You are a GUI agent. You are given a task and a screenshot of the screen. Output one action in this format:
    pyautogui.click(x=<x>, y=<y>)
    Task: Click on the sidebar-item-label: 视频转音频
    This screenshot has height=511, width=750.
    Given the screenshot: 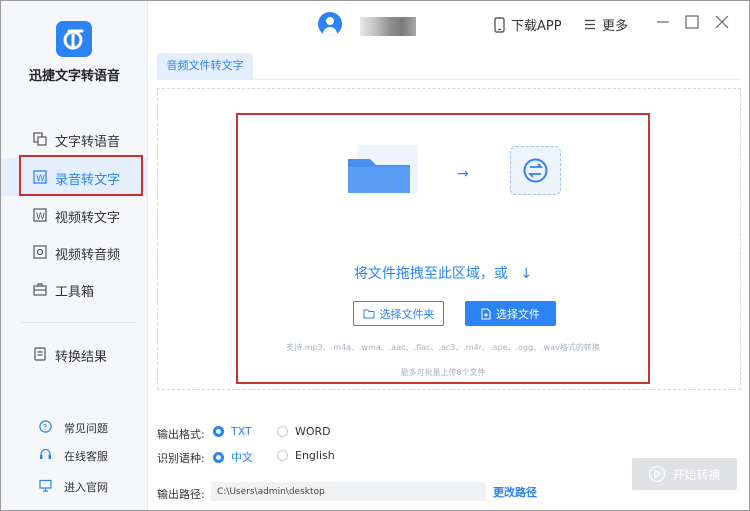 What is the action you would take?
    pyautogui.click(x=88, y=255)
    